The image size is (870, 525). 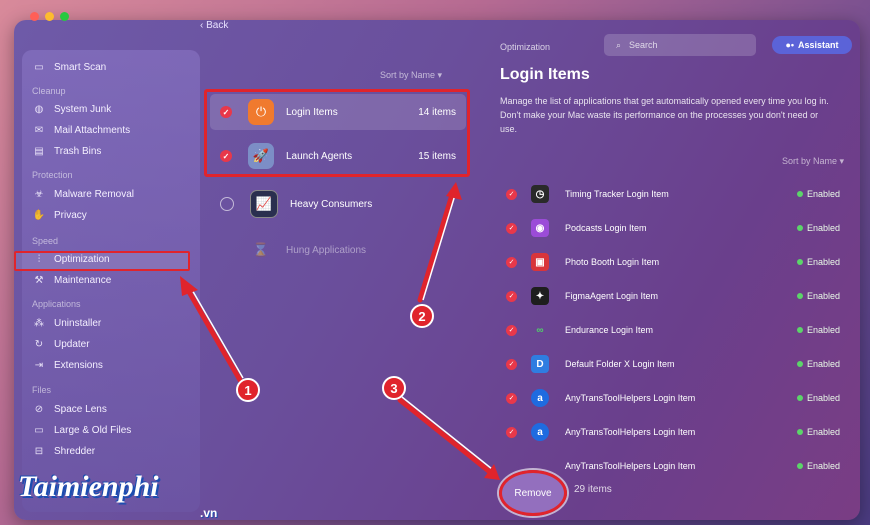 What do you see at coordinates (248, 390) in the screenshot?
I see `step-badge-1: 1` at bounding box center [248, 390].